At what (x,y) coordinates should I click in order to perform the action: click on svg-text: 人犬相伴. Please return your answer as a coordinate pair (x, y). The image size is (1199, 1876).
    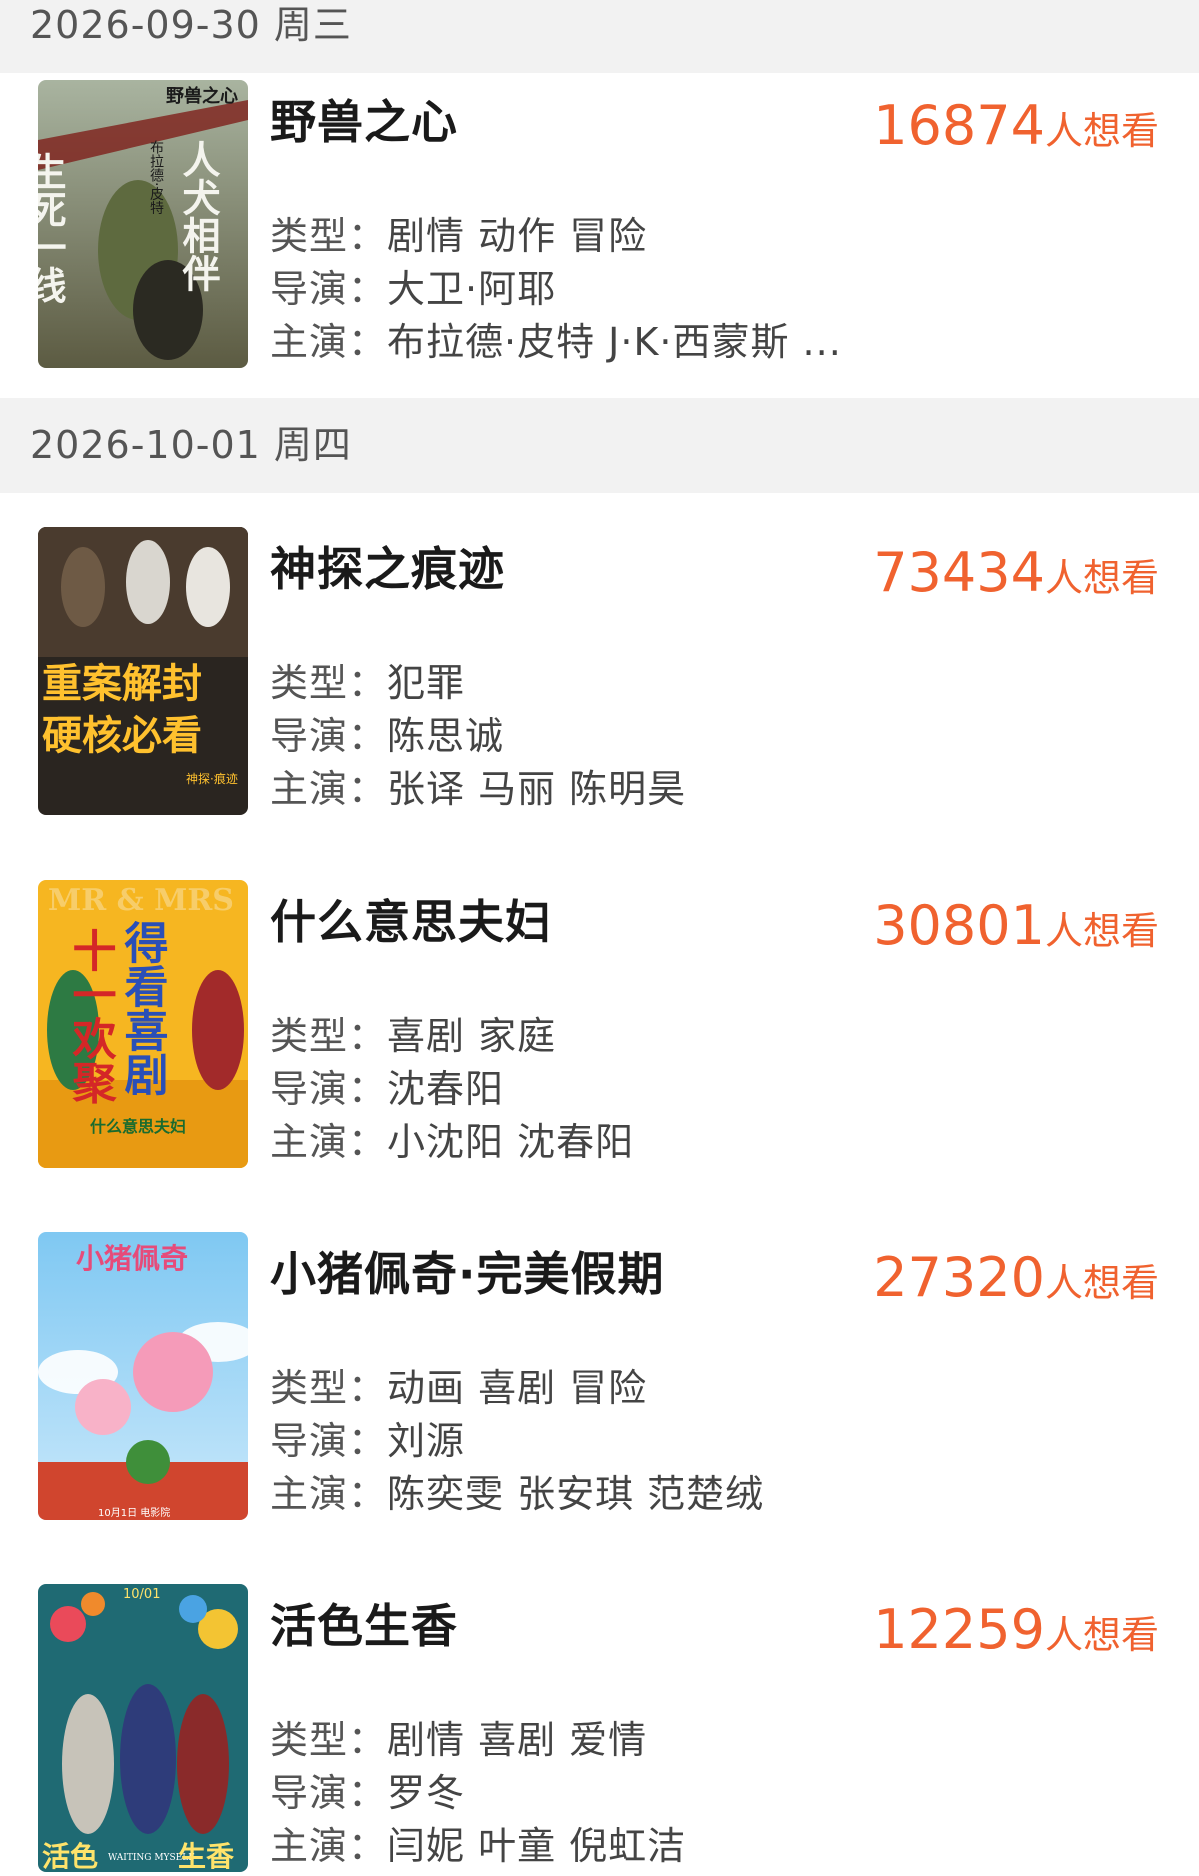
    Looking at the image, I should click on (198, 216).